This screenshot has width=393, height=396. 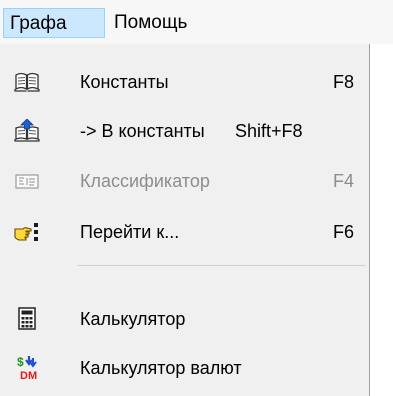 I want to click on svg-text: DM, so click(x=28, y=375).